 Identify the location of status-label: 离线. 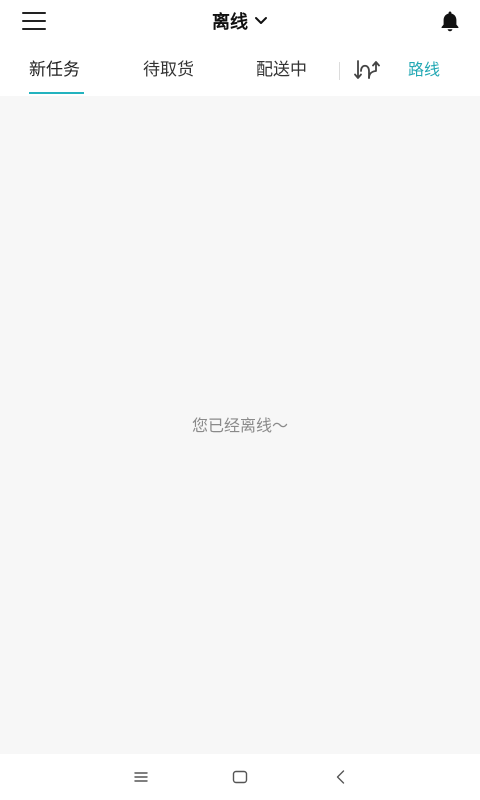
(230, 22).